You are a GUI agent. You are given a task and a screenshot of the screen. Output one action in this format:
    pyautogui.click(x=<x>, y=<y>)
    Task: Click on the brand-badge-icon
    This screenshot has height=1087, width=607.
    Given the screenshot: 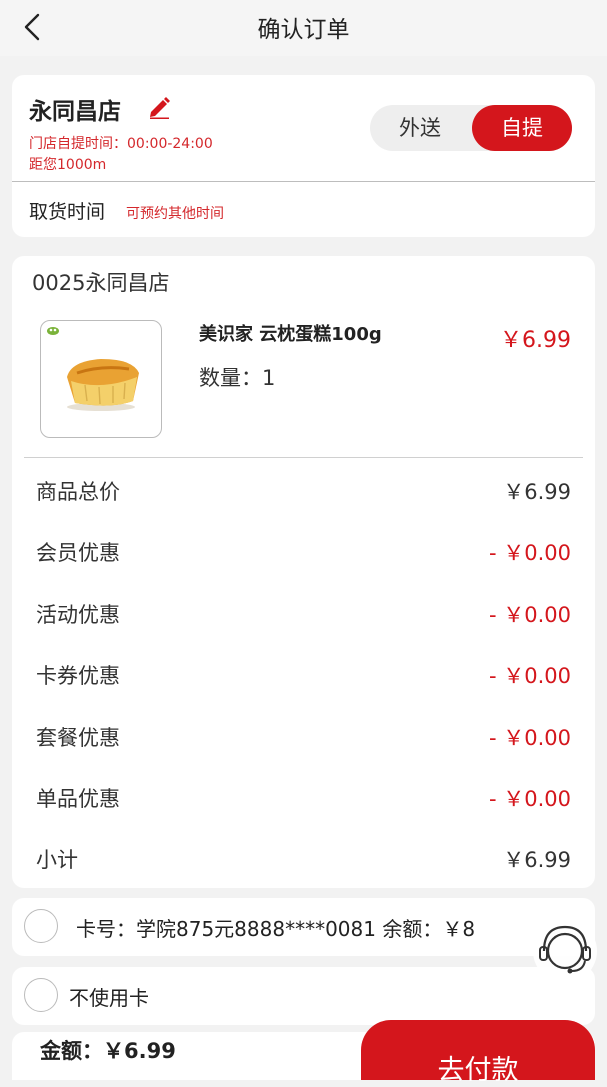 What is the action you would take?
    pyautogui.click(x=53, y=331)
    